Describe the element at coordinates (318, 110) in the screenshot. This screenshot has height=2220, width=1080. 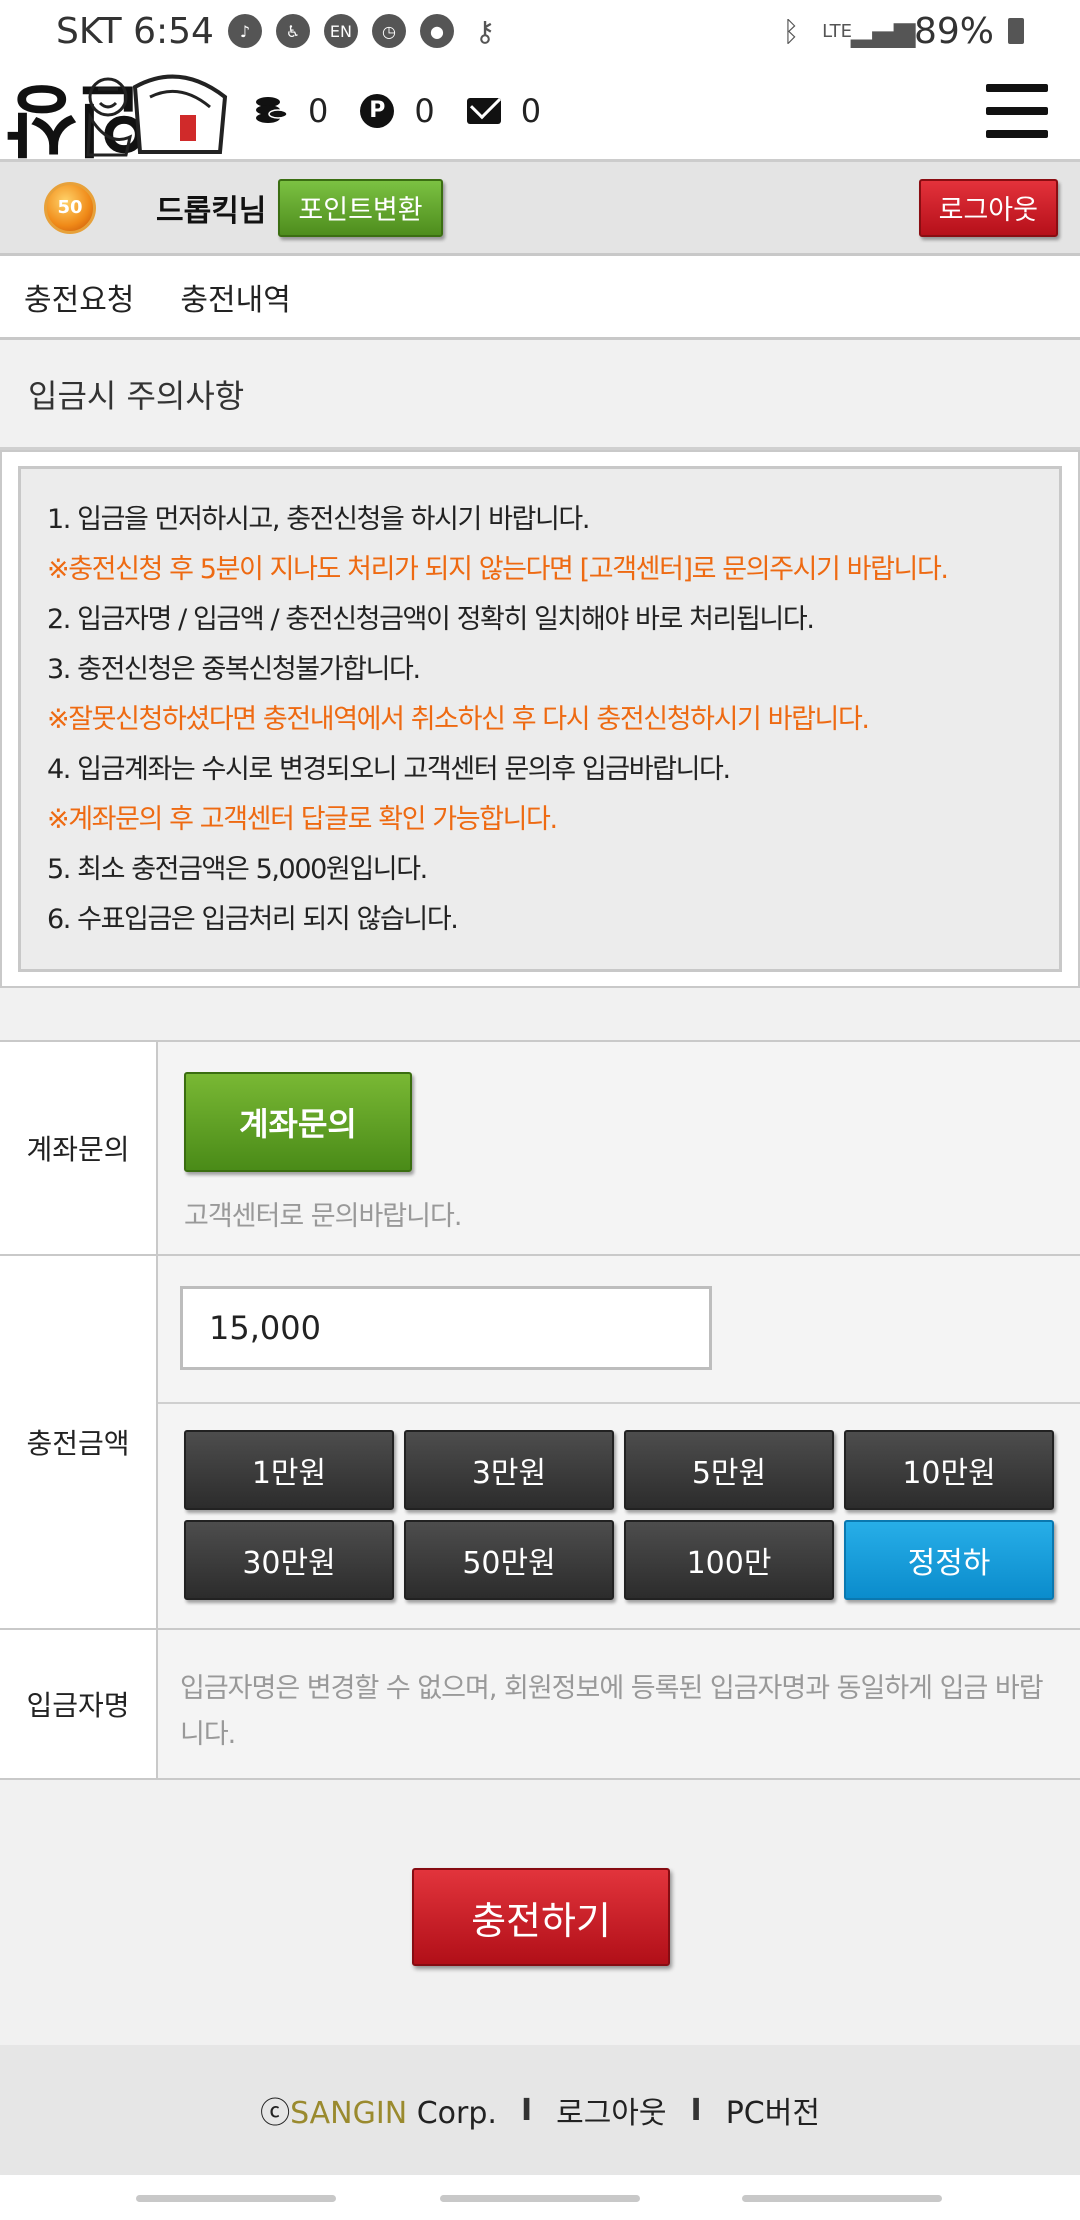
I see `coin-count: 0` at that location.